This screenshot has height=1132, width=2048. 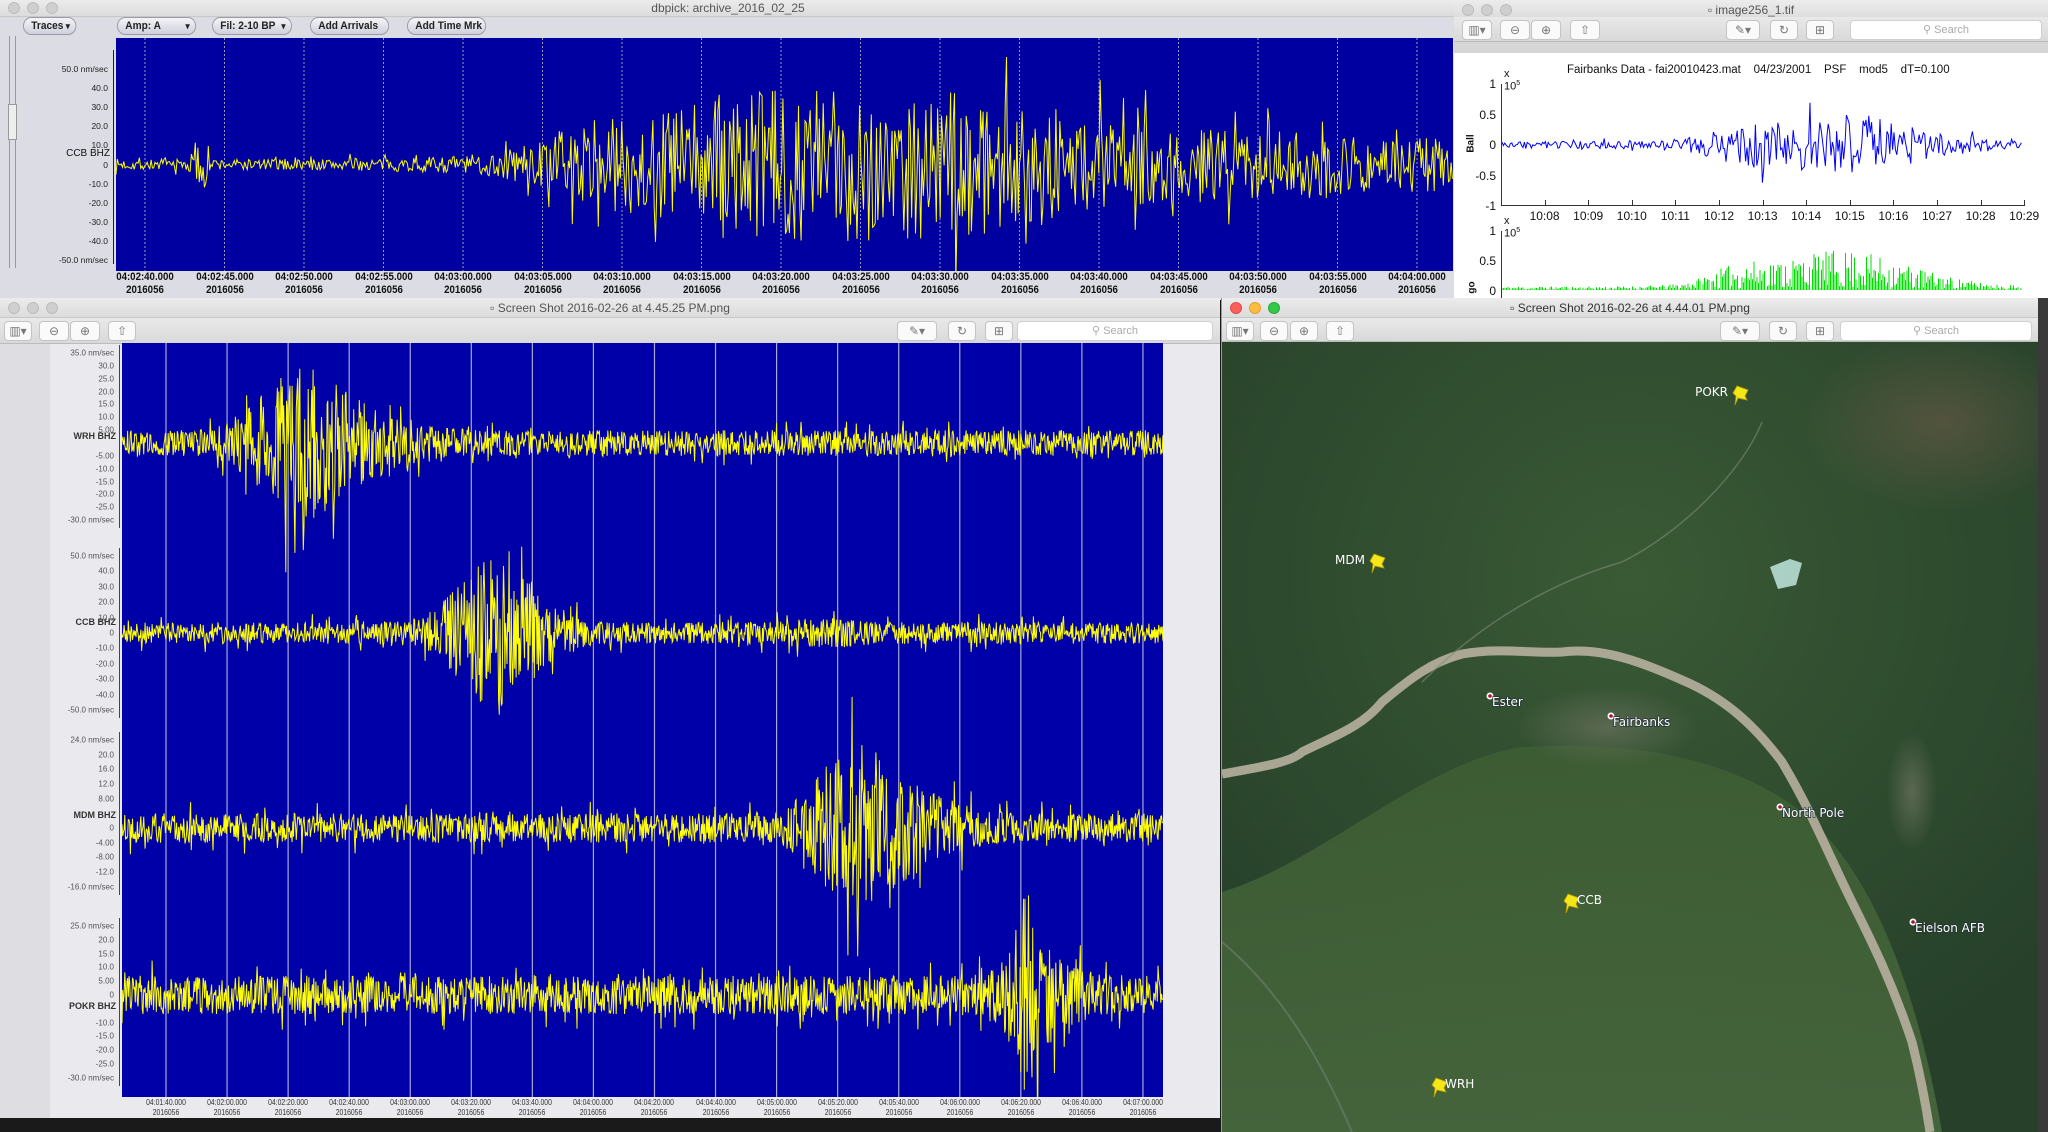 I want to click on add-arrivals-button: Add Arrivals, so click(x=350, y=26).